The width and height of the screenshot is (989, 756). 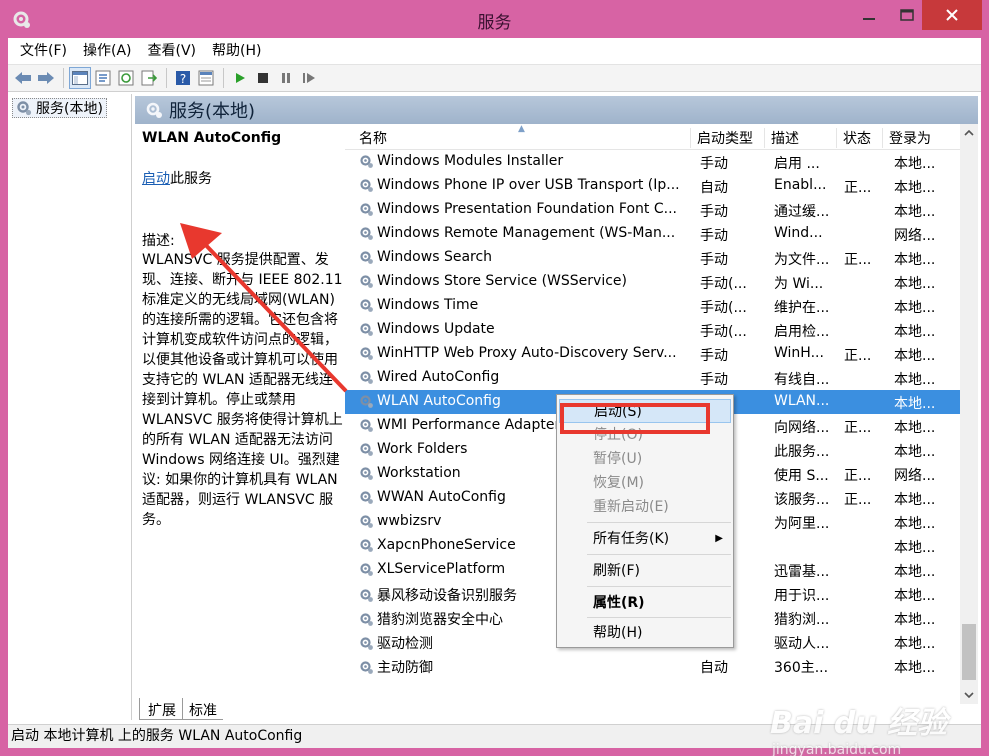 I want to click on export-icon, so click(x=149, y=78).